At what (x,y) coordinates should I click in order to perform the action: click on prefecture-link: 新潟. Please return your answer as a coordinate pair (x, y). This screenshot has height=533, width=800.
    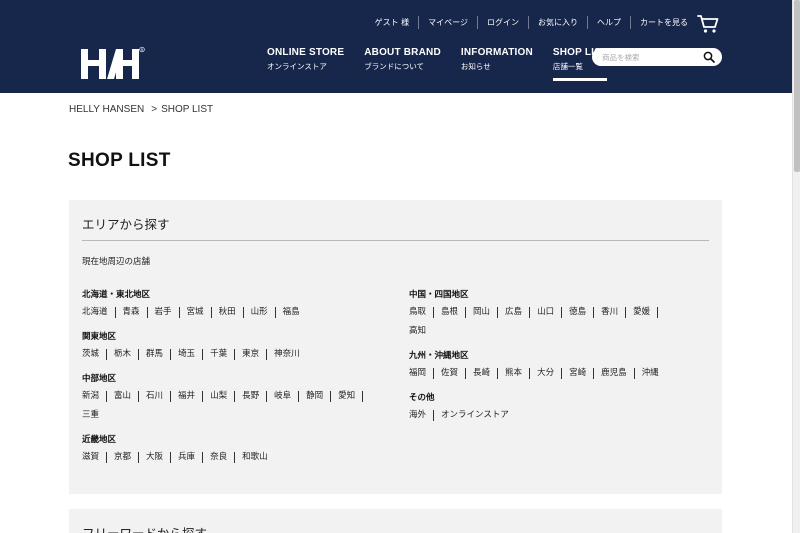
    Looking at the image, I should click on (95, 396).